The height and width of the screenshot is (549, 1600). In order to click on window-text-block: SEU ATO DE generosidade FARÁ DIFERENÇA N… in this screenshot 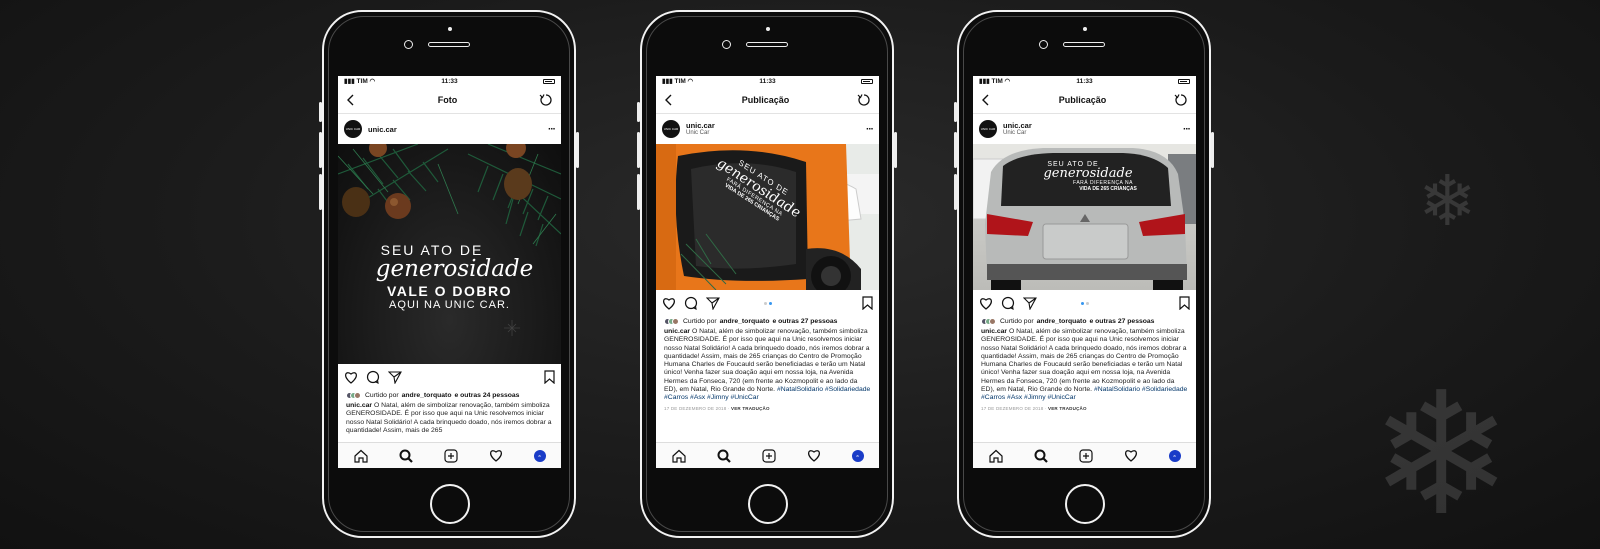, I will do `click(1088, 176)`.